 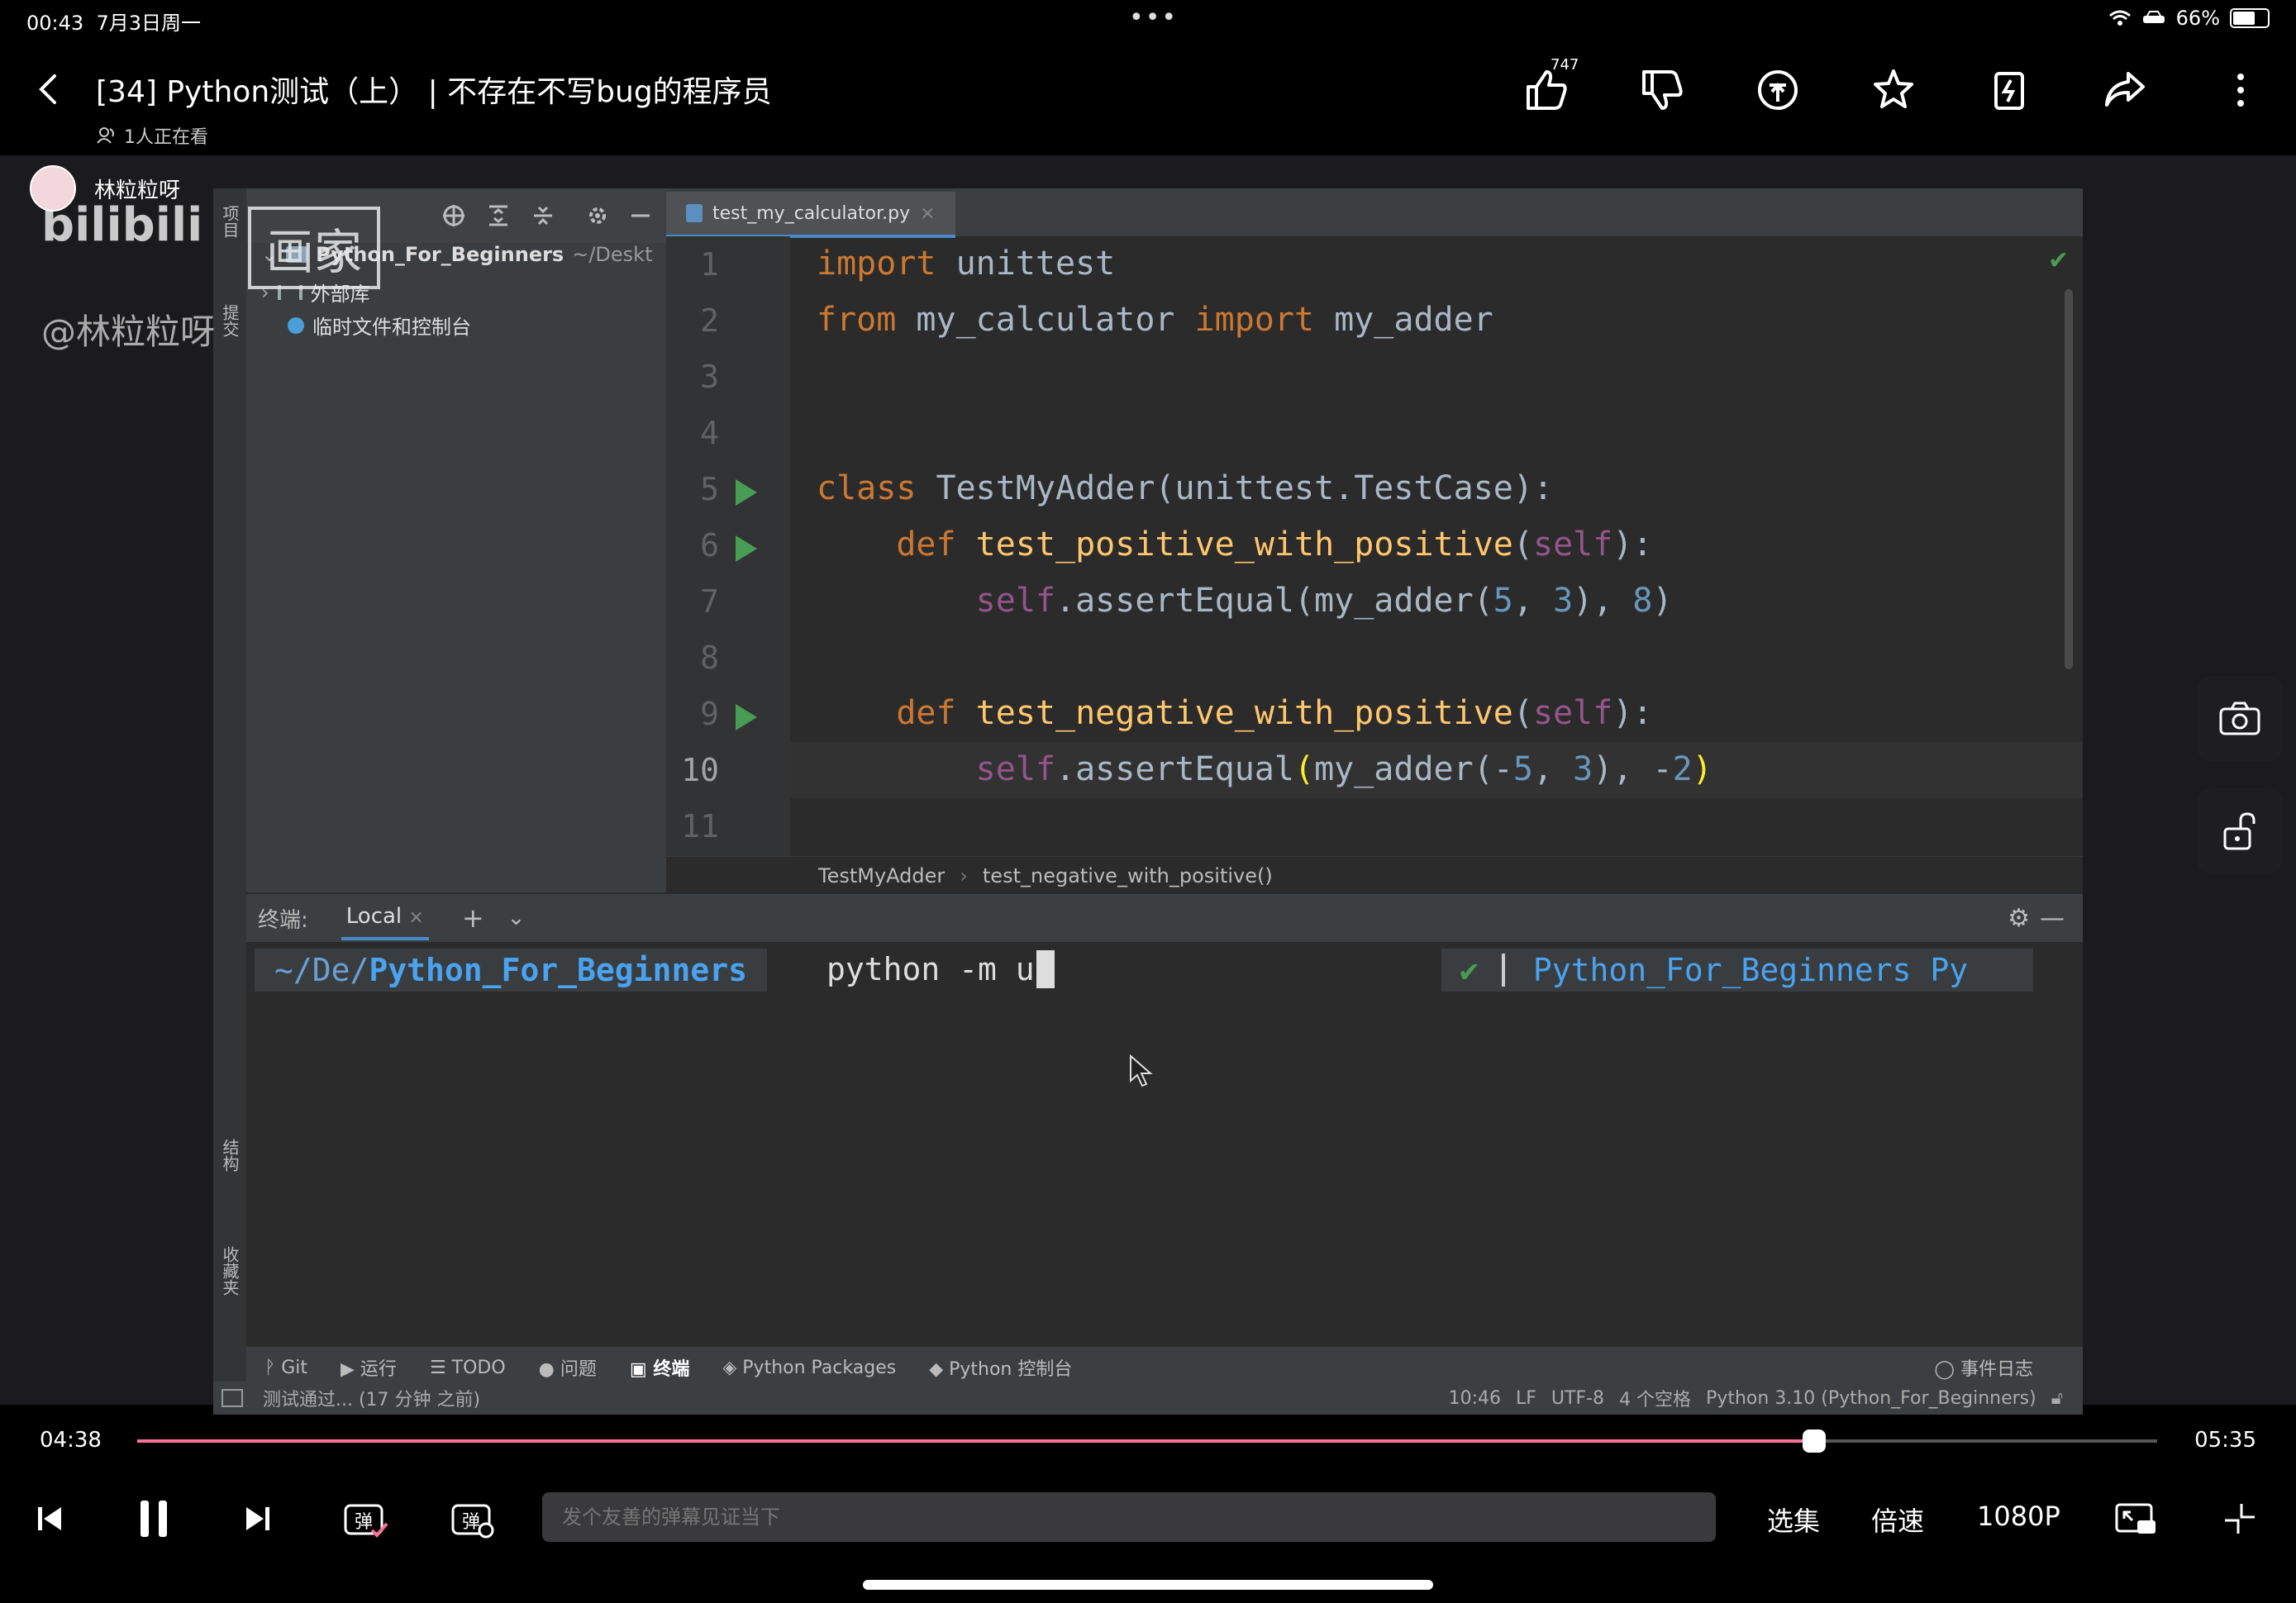 I want to click on uploader-info: 林粒粒呀, so click(x=105, y=188).